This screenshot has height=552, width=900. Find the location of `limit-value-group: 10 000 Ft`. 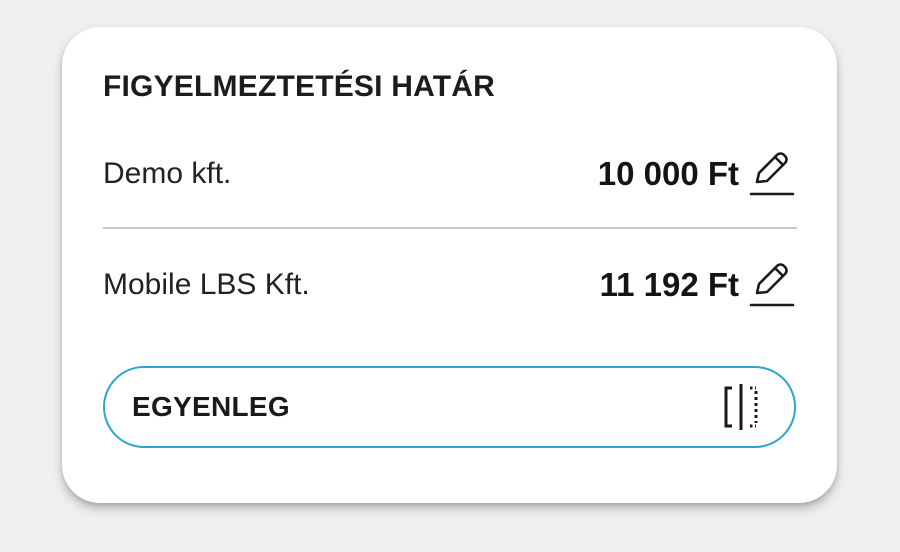

limit-value-group: 10 000 Ft is located at coordinates (696, 174).